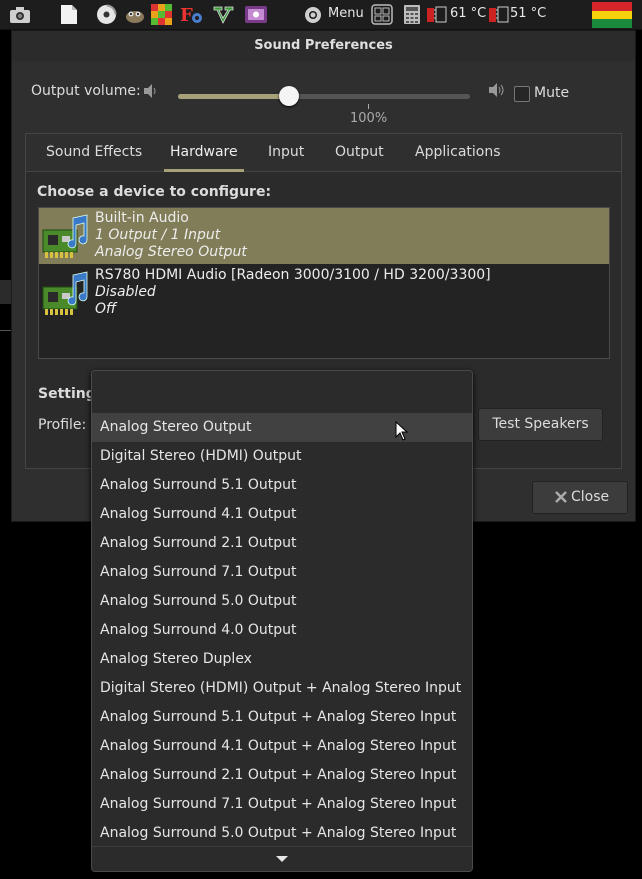  I want to click on volume-slider-knob, so click(288, 96).